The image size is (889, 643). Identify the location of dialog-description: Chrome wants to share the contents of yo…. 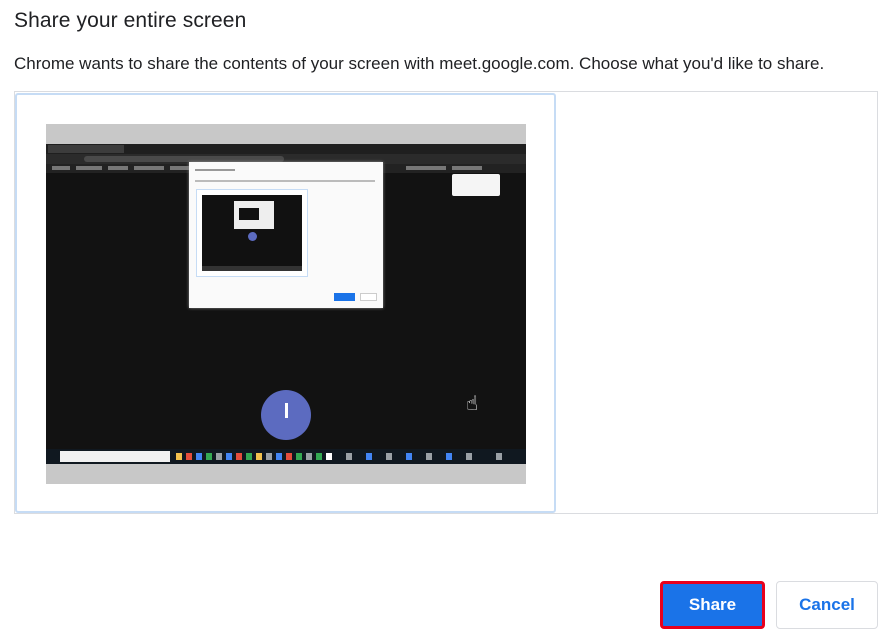
(419, 63).